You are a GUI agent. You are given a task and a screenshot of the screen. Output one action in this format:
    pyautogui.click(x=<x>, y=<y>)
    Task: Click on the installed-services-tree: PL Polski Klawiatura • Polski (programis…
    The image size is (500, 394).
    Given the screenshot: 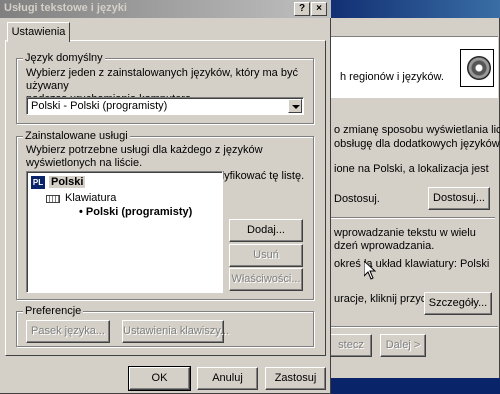 What is the action you would take?
    pyautogui.click(x=124, y=232)
    